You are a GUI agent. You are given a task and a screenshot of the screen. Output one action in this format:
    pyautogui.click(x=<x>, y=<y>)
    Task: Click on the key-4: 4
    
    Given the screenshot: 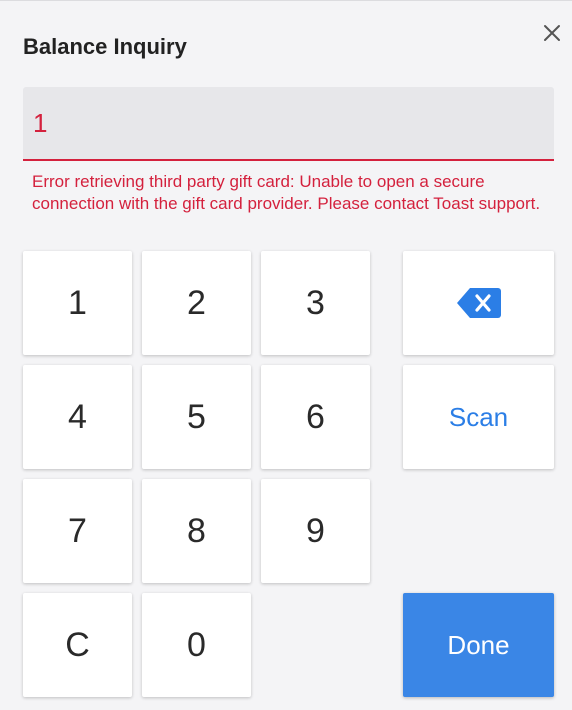 What is the action you would take?
    pyautogui.click(x=77, y=417)
    